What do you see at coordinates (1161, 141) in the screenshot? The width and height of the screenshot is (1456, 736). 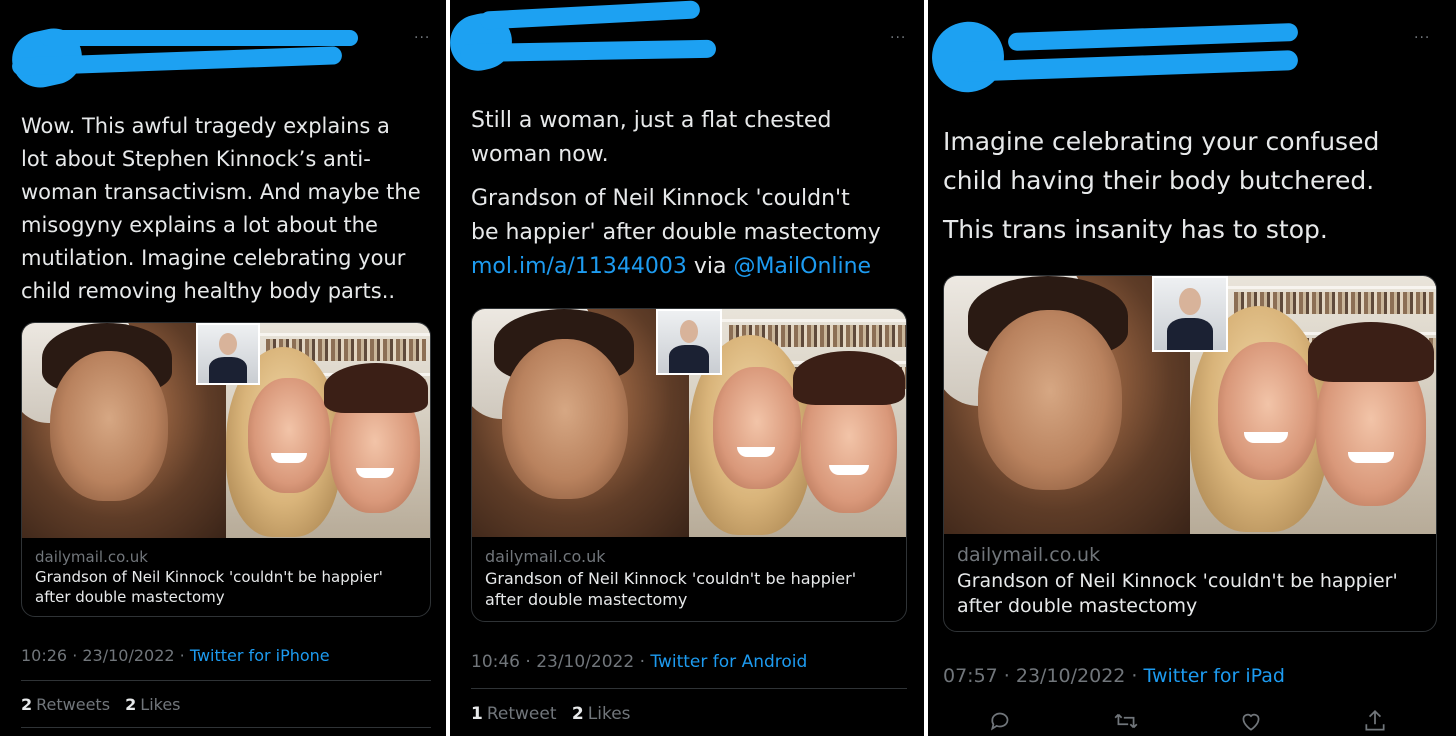 I see `tweet-text-line: Imagine celebrating your confused` at bounding box center [1161, 141].